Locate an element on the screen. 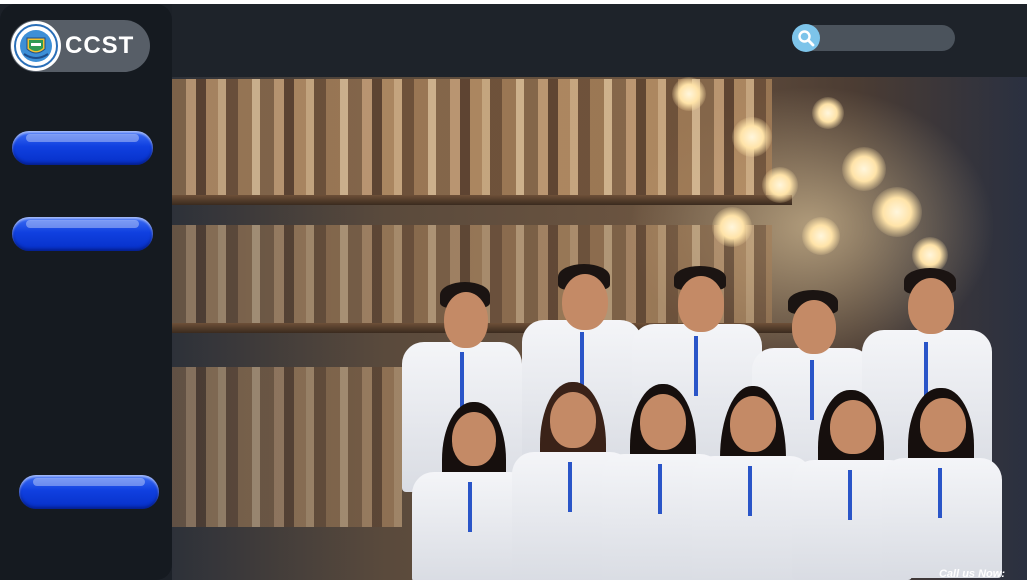  search-bar is located at coordinates (873, 38).